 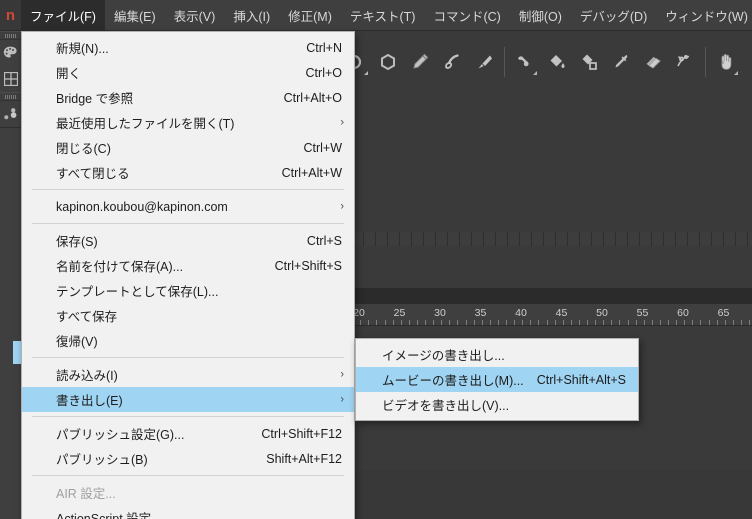 I want to click on ruler-tick-label: 50, so click(x=602, y=313).